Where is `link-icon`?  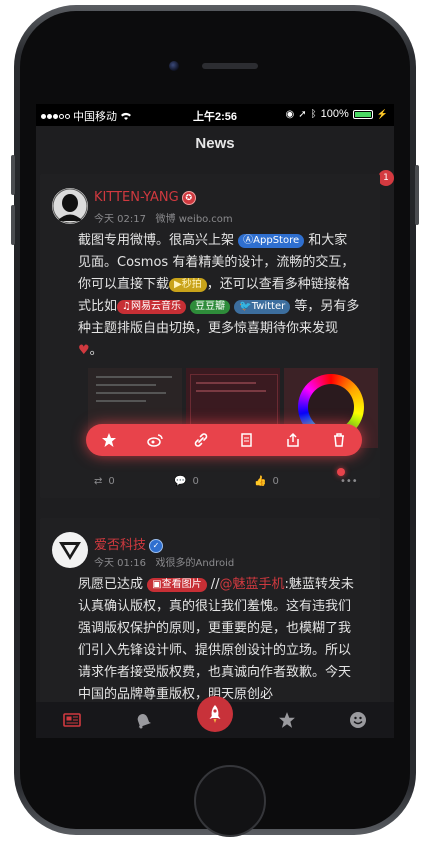
link-icon is located at coordinates (201, 440).